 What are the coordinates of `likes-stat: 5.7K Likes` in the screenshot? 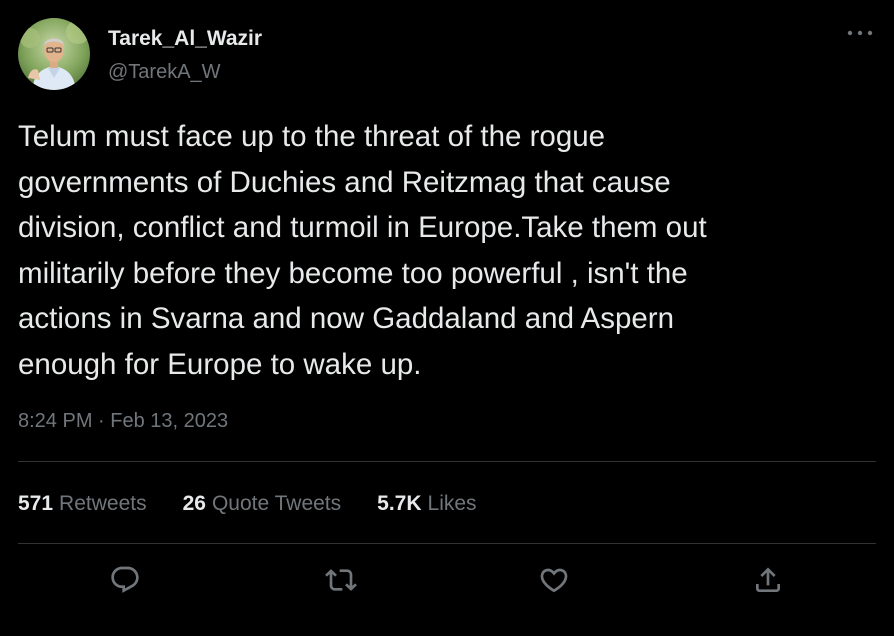 It's located at (426, 504).